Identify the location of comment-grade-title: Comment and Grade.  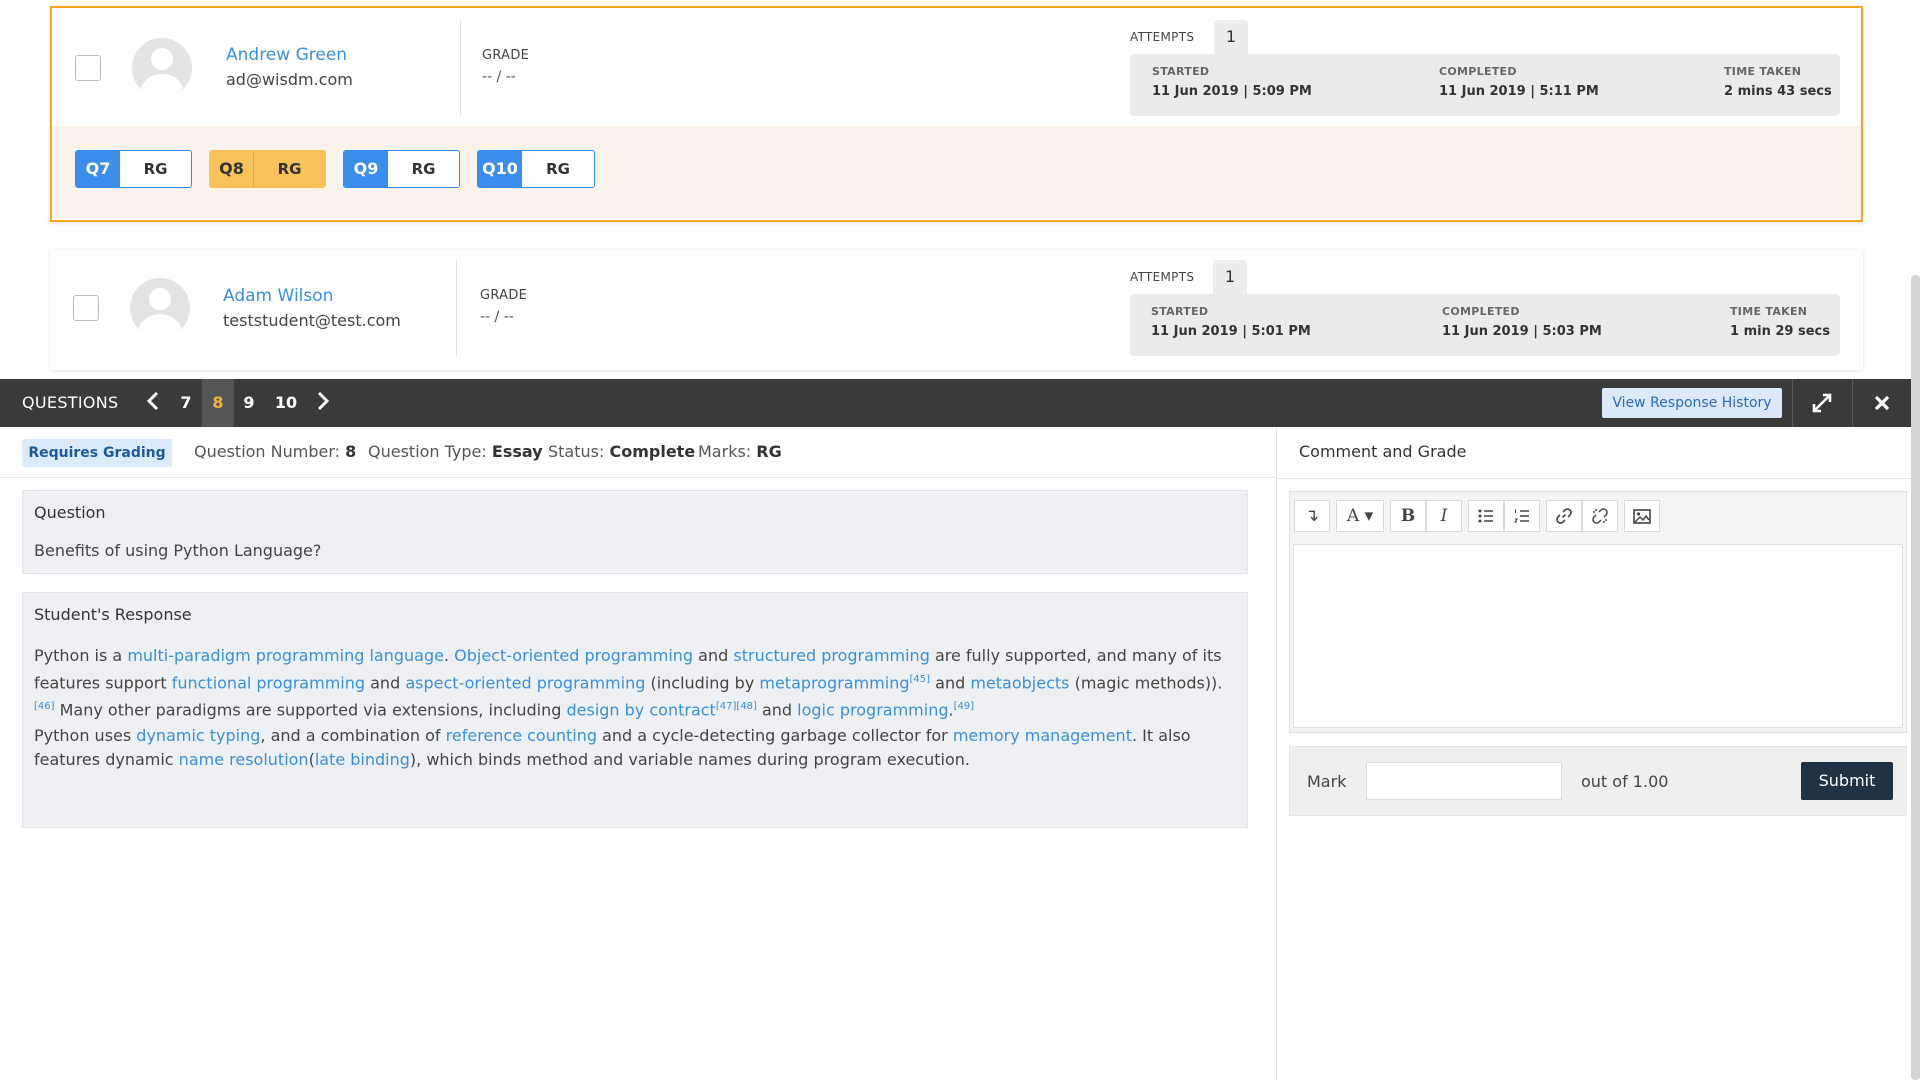
(1383, 451).